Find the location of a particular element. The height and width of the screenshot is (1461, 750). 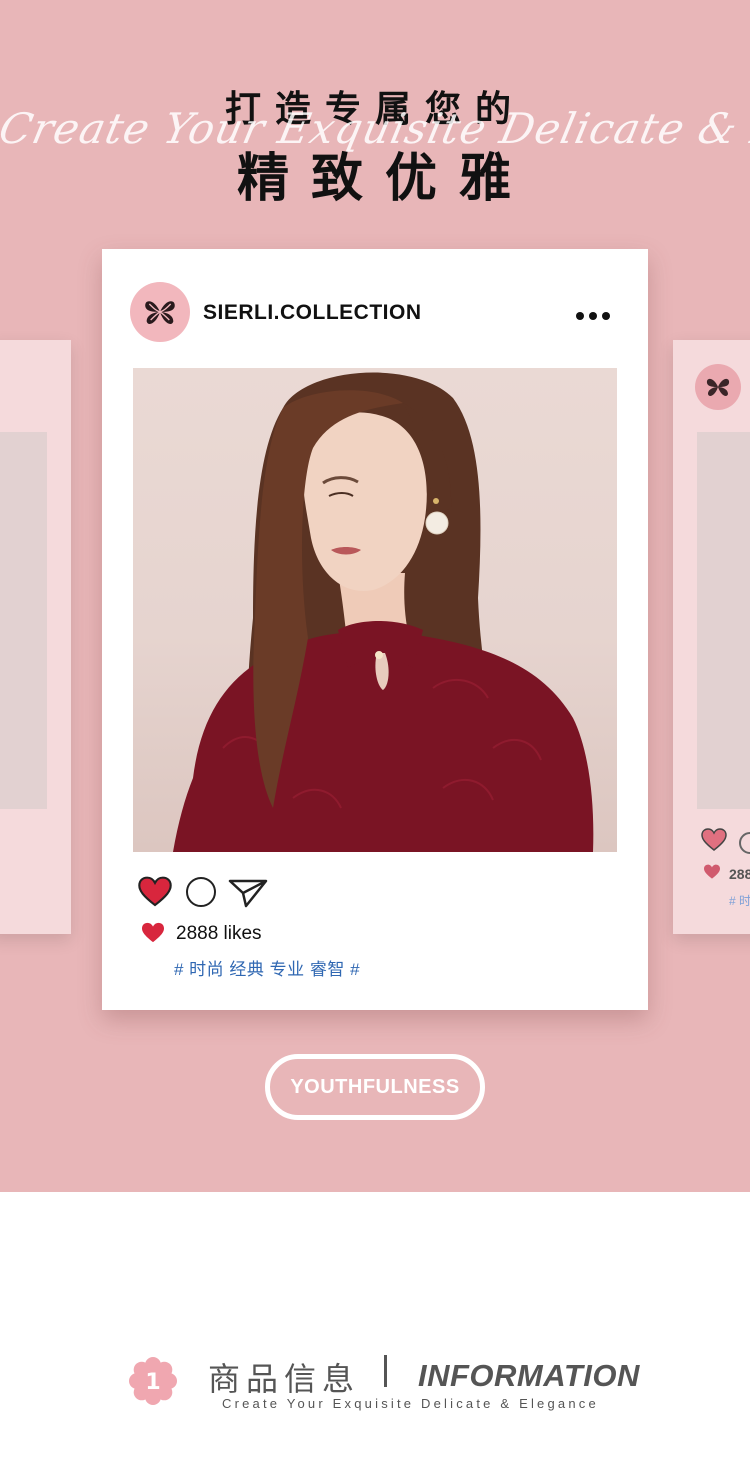

title-divider is located at coordinates (385, 1371).